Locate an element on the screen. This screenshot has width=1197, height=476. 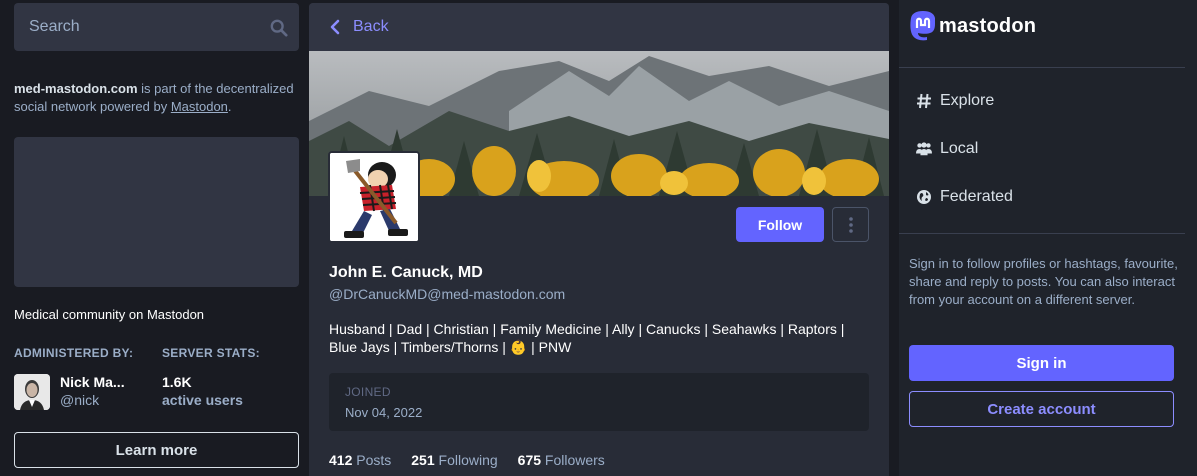
nav-item-explore: Explore is located at coordinates (955, 101).